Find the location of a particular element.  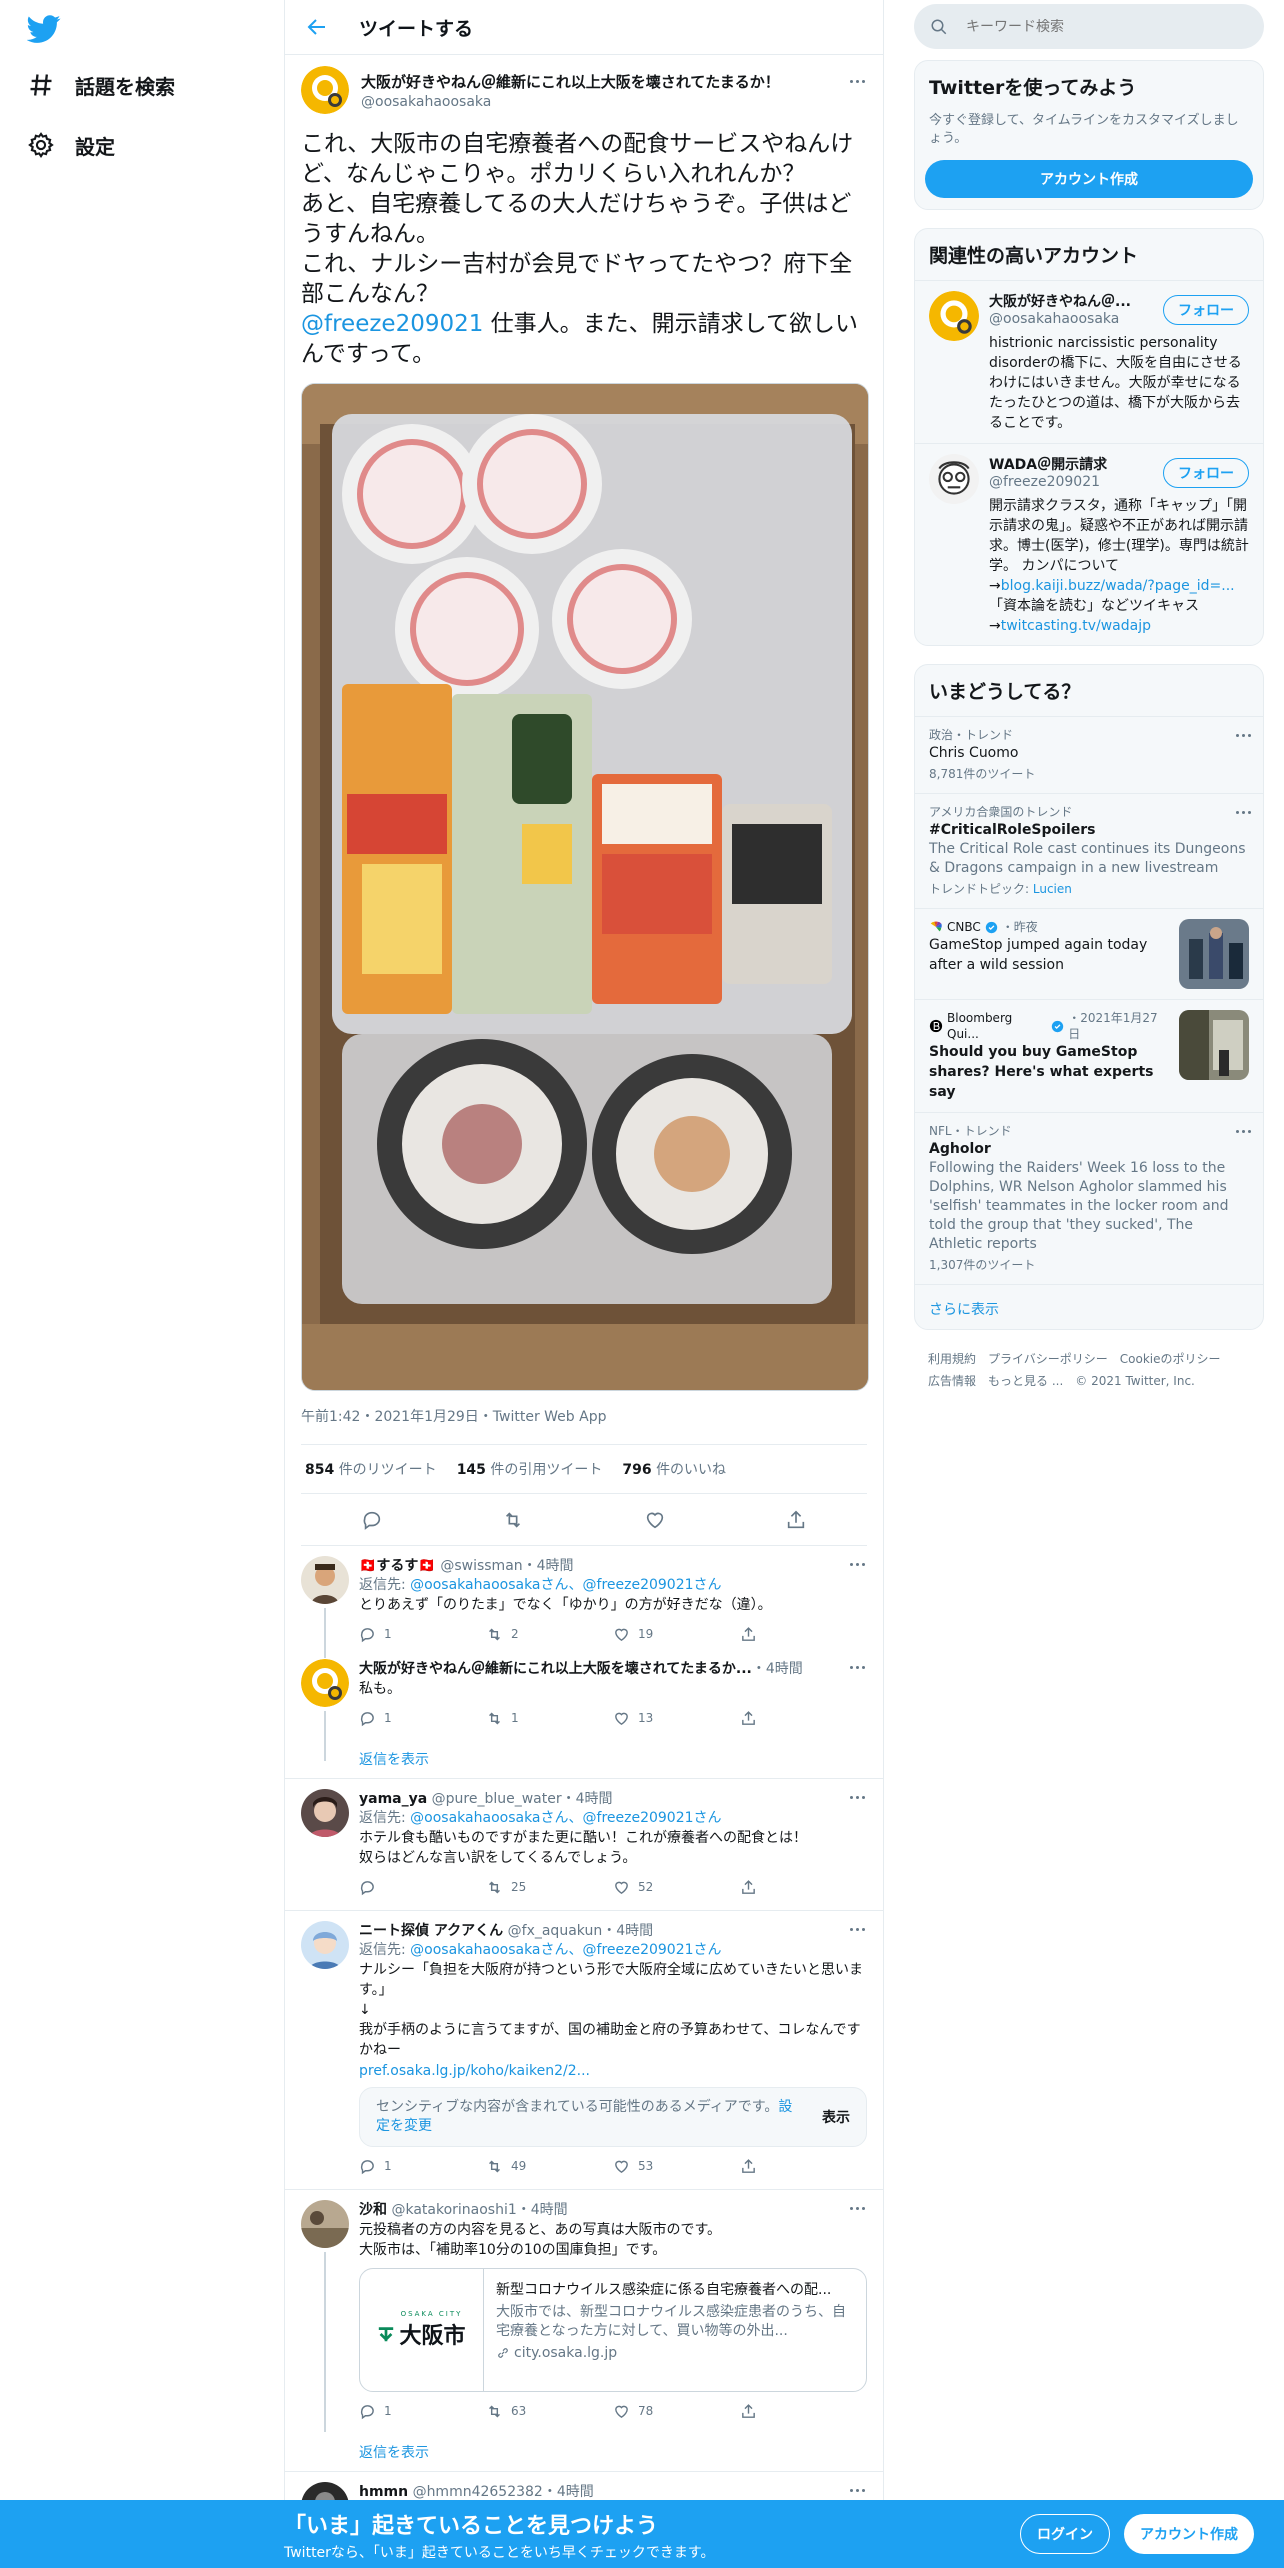

author-handle: @oosakahaoosaka is located at coordinates (570, 102).